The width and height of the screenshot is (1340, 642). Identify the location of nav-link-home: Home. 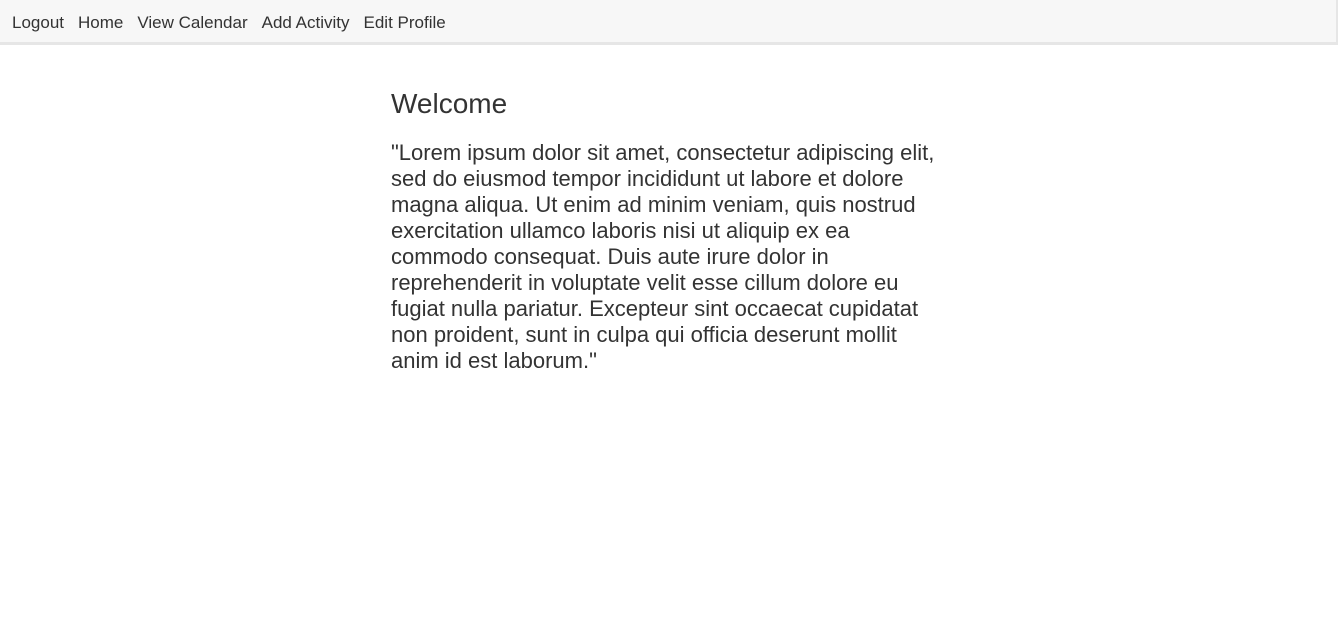
(100, 21).